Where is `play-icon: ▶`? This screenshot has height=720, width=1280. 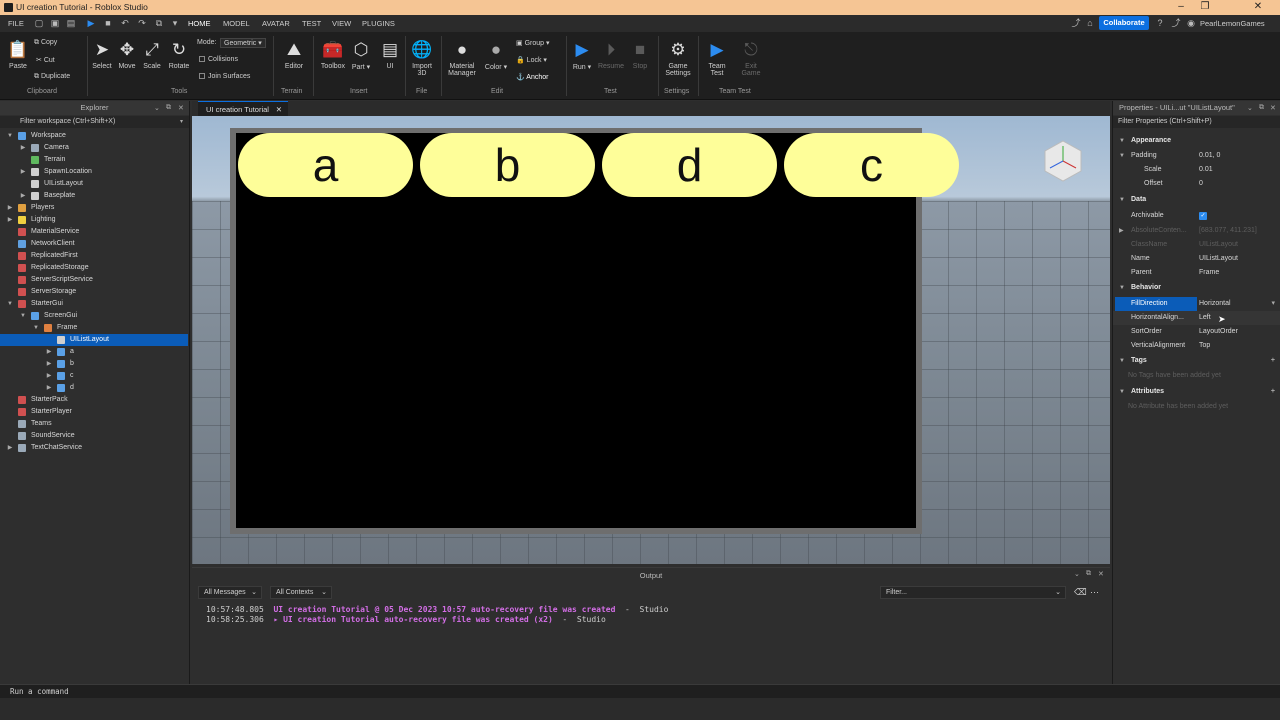
play-icon: ▶ is located at coordinates (91, 23).